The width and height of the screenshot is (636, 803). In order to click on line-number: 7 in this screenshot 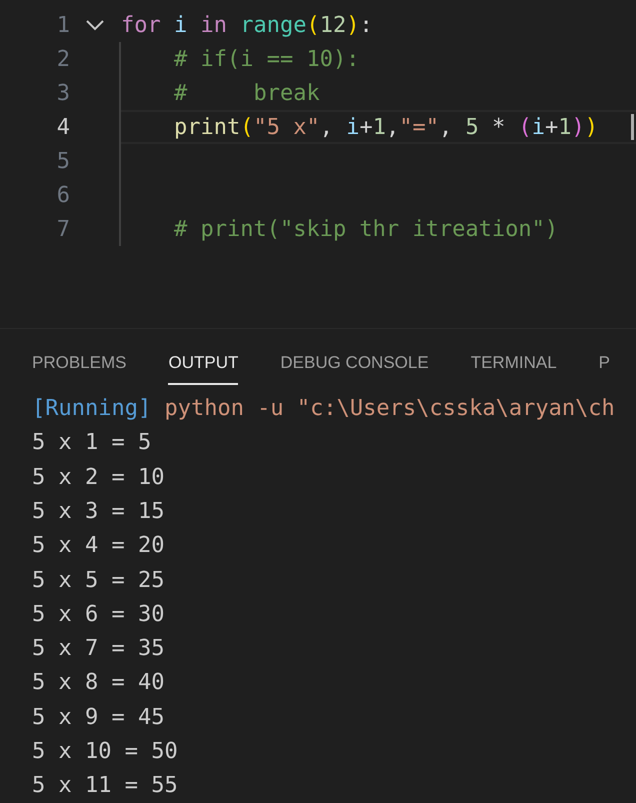, I will do `click(63, 229)`.